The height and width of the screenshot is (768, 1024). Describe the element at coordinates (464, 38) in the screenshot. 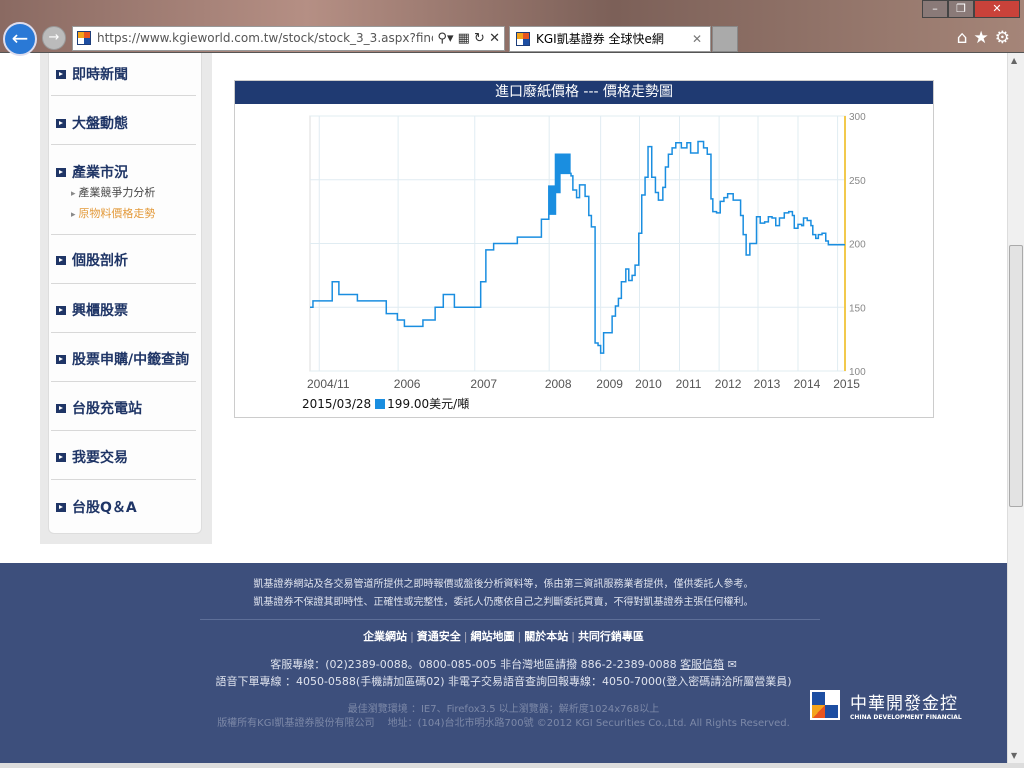

I see `compat-view-icon: ▦` at that location.